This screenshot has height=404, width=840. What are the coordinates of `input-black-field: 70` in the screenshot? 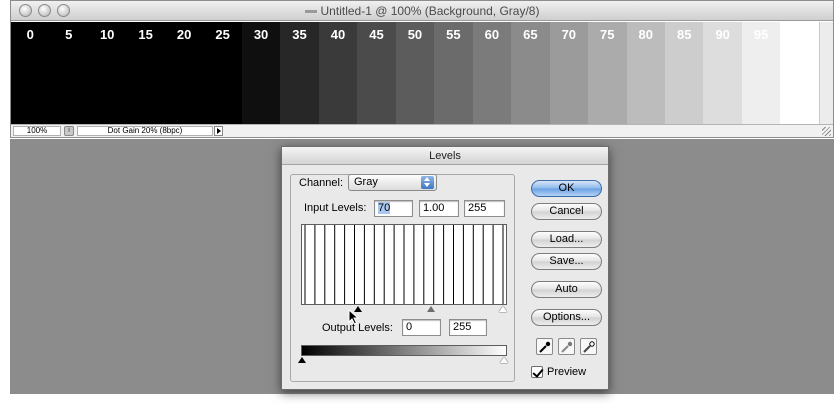 It's located at (393, 208).